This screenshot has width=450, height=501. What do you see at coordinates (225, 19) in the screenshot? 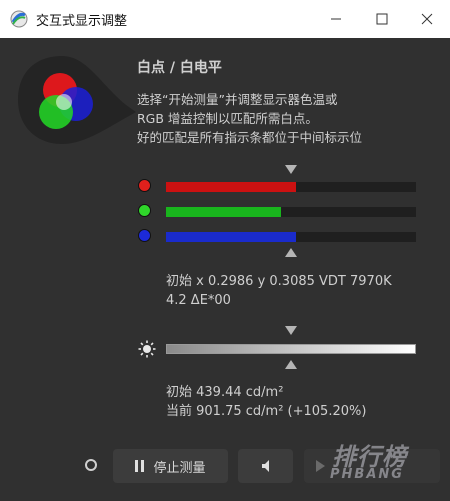
I see `title-bar: 交互式显示调整` at bounding box center [225, 19].